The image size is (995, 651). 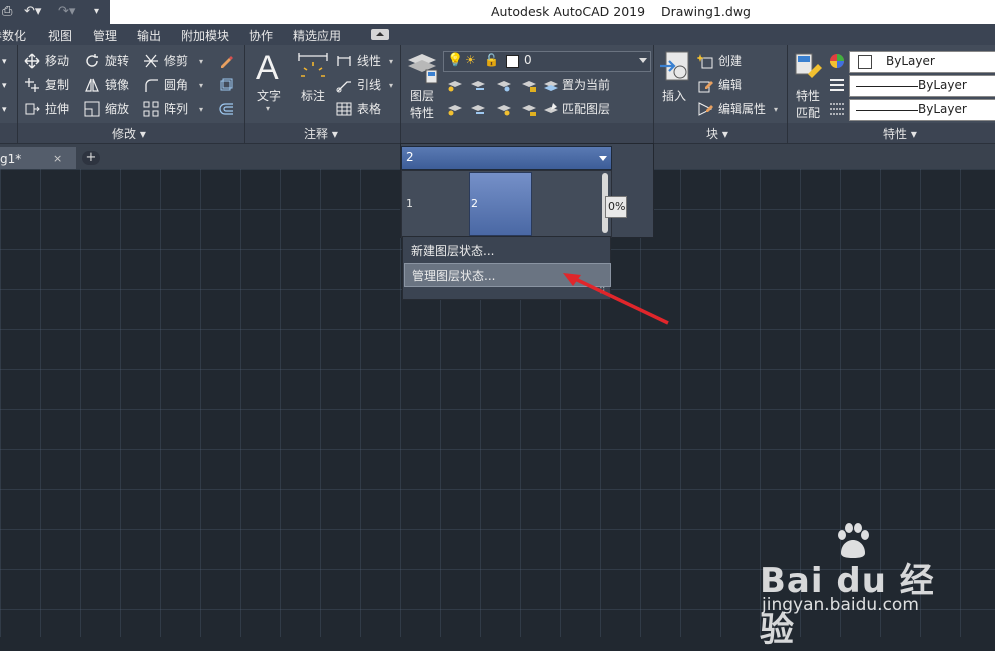 I want to click on menu-output: 输出, so click(x=149, y=35).